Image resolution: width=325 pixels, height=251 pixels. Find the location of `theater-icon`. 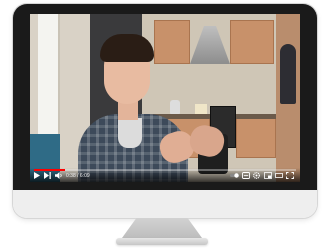

theater-icon is located at coordinates (279, 175).